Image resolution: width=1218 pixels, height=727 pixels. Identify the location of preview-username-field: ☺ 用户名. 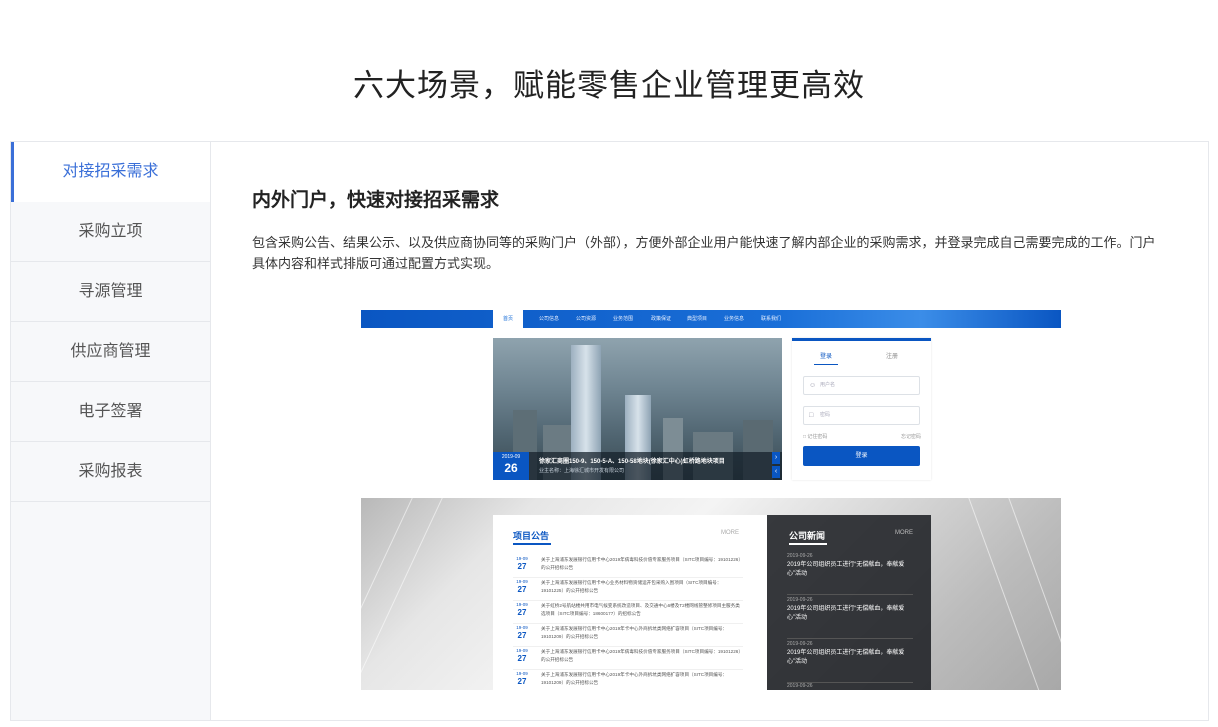
(861, 385).